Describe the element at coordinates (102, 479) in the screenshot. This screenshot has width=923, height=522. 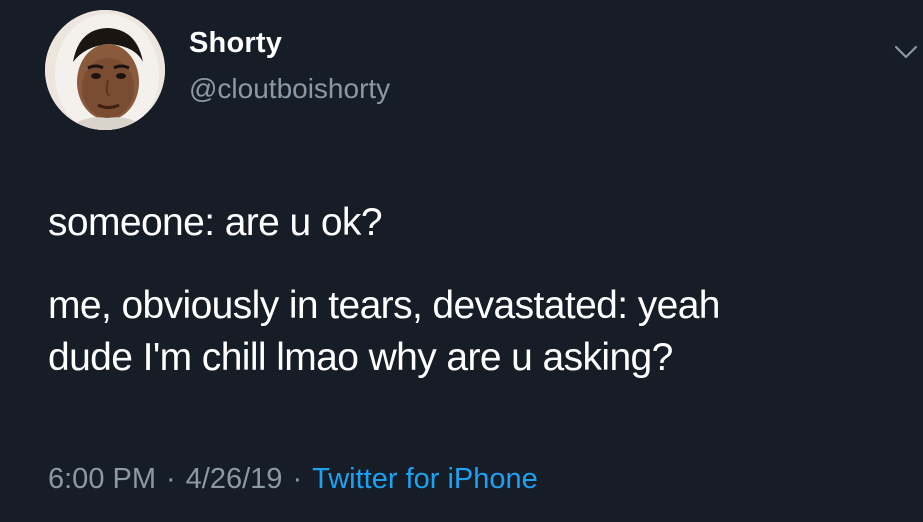
I see `tweet-time: 6:00 PM` at that location.